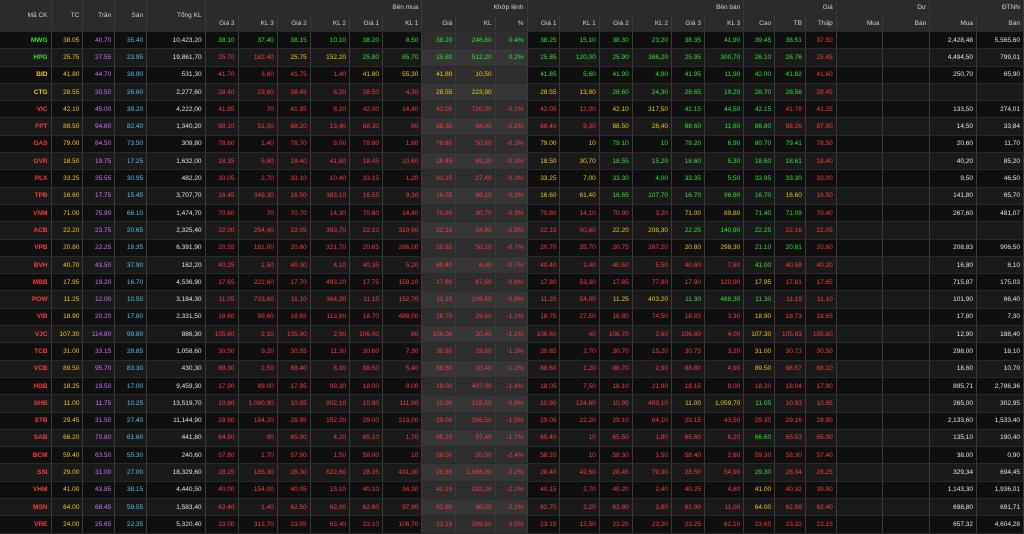 Image resolution: width=1024 pixels, height=534 pixels. I want to click on cell-symbol: CTG, so click(26, 92).